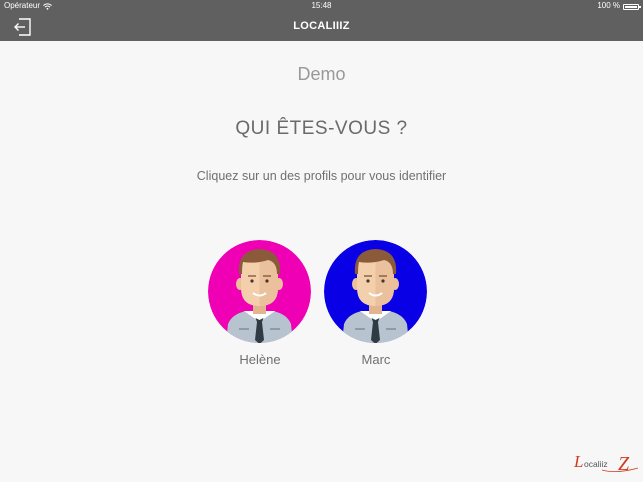  Describe the element at coordinates (578, 461) in the screenshot. I see `svg-text: L` at that location.